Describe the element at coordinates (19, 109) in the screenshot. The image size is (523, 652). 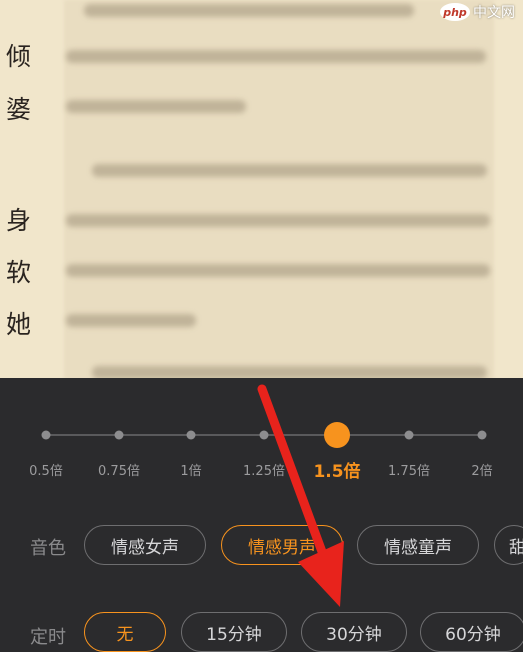
I see `page-text-char: 婆` at that location.